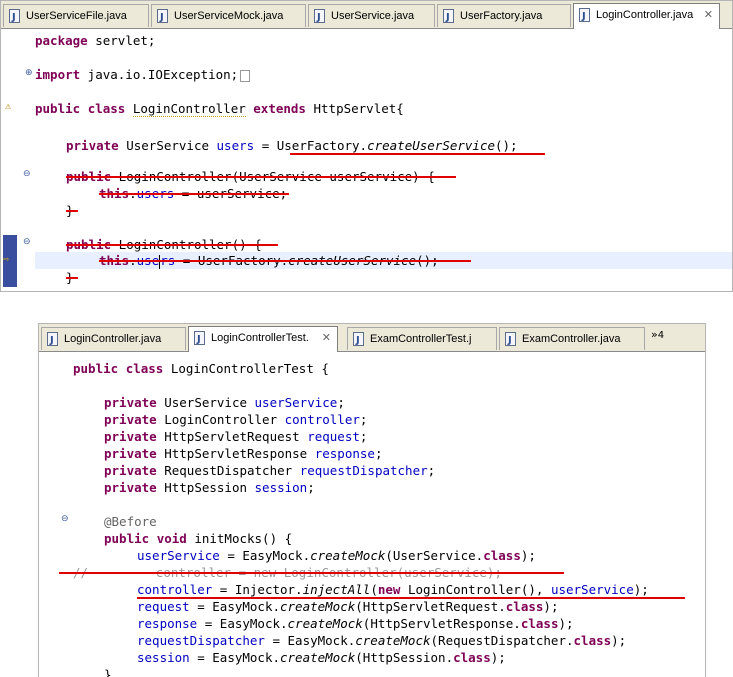 The height and width of the screenshot is (677, 733). What do you see at coordinates (29, 73) in the screenshot?
I see `expand-fold-icon: ⊕` at bounding box center [29, 73].